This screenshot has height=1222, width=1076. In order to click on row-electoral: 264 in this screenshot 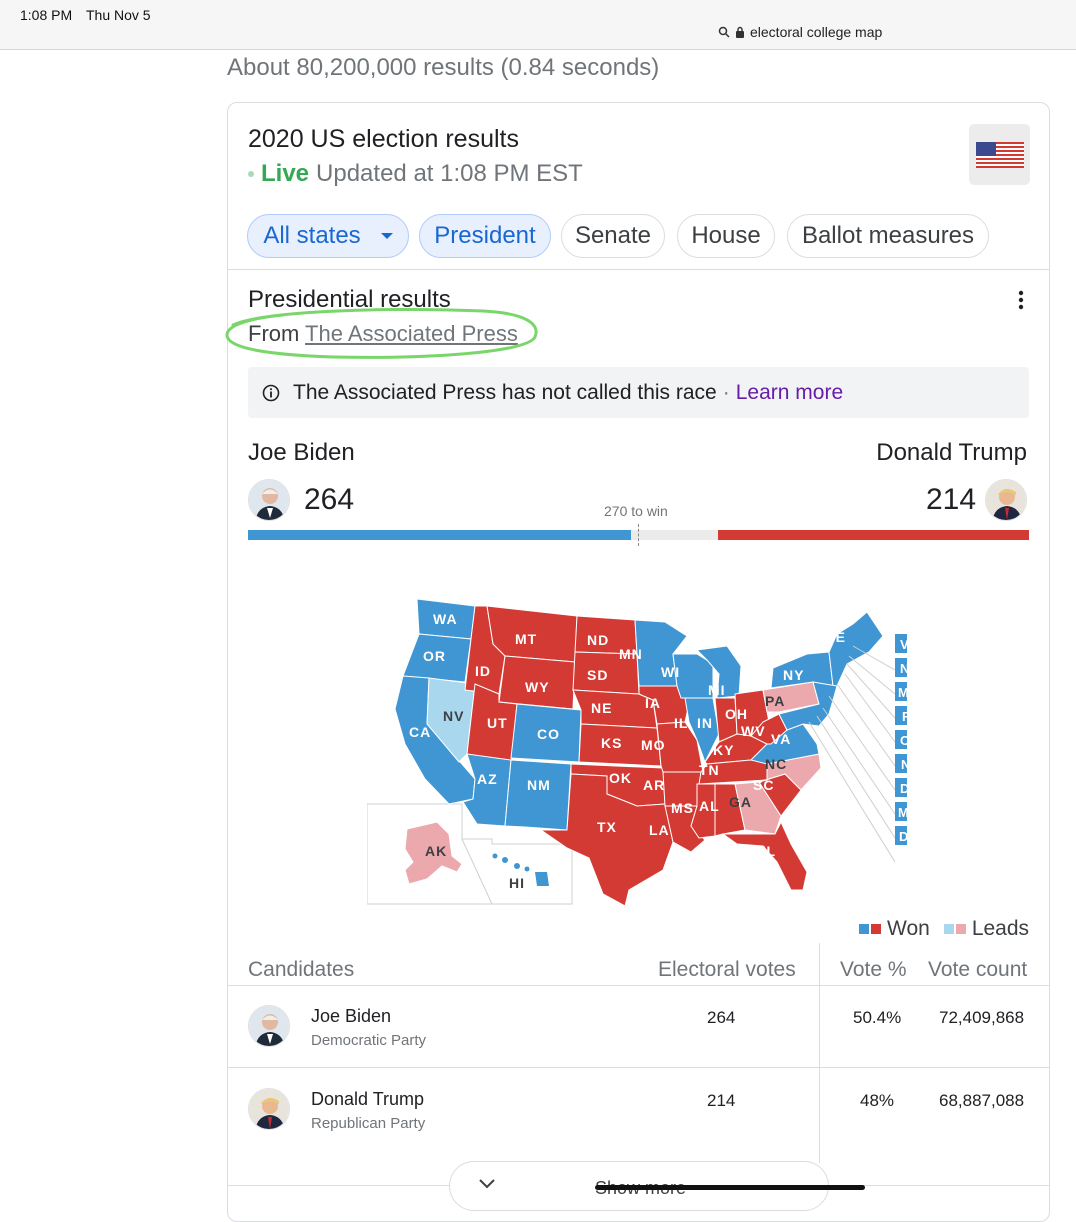, I will do `click(721, 1017)`.